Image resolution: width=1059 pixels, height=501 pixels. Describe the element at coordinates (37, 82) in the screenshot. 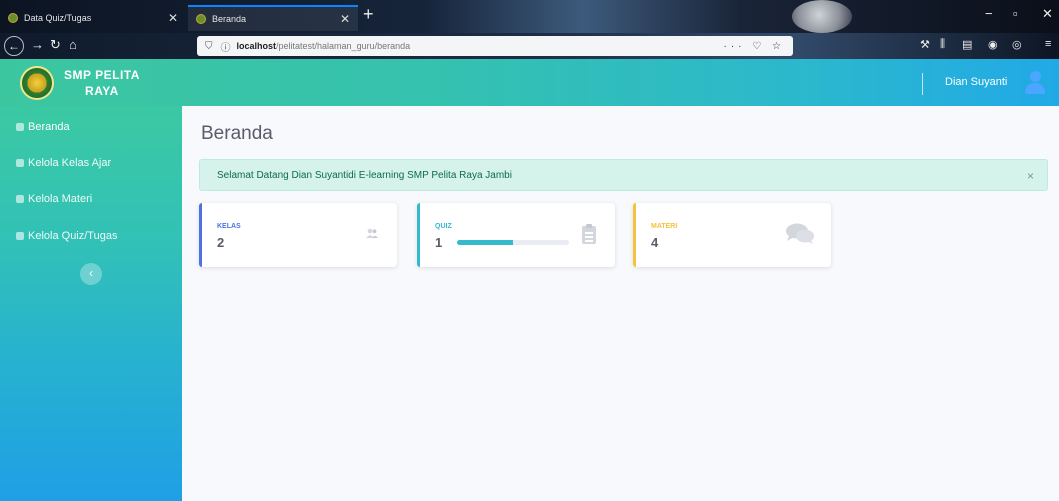

I see `school-logo` at that location.